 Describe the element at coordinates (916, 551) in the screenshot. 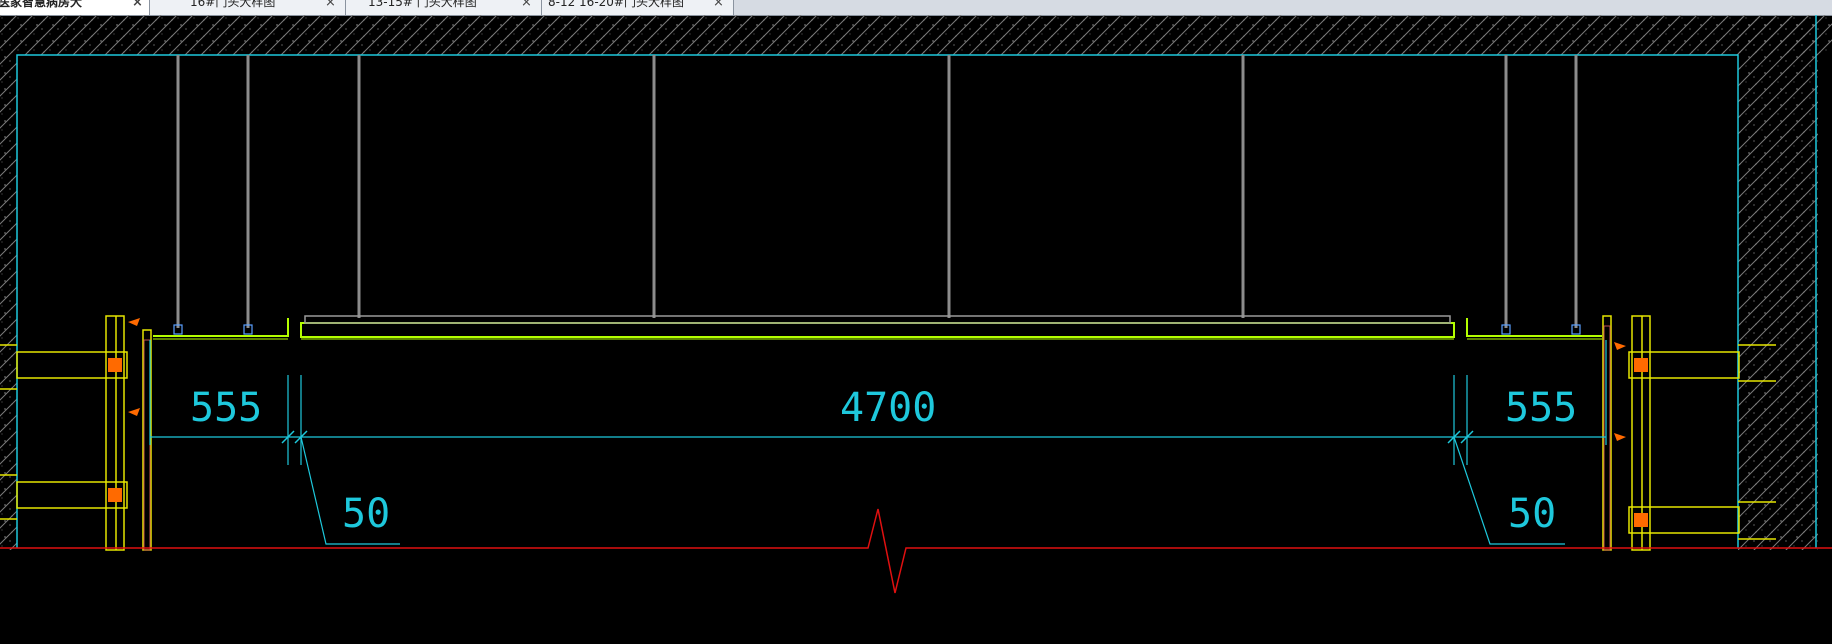

I see `break-line` at that location.